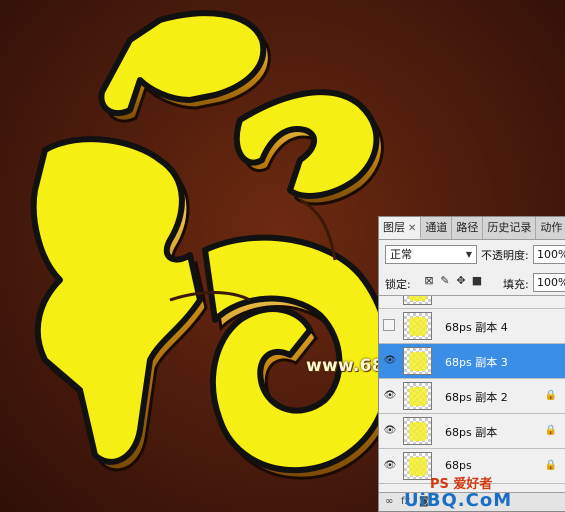 The image size is (565, 512). What do you see at coordinates (476, 362) in the screenshot?
I see `layer-name: 68ps 副本 3` at bounding box center [476, 362].